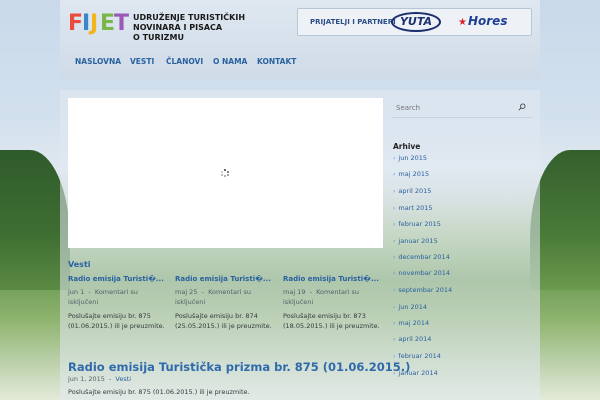  I want to click on archive-item-label: januar 2015, so click(418, 241).